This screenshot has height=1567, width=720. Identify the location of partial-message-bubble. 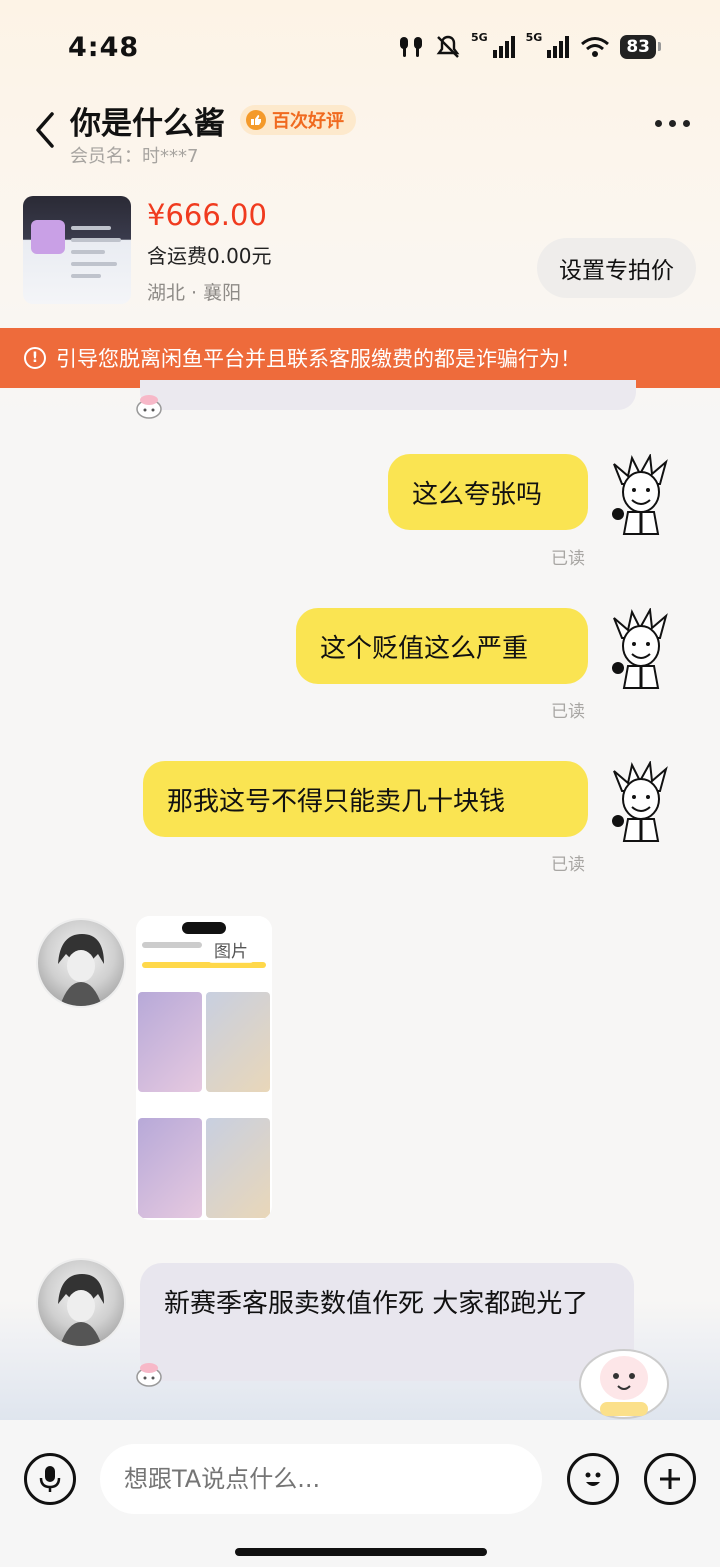
(388, 395).